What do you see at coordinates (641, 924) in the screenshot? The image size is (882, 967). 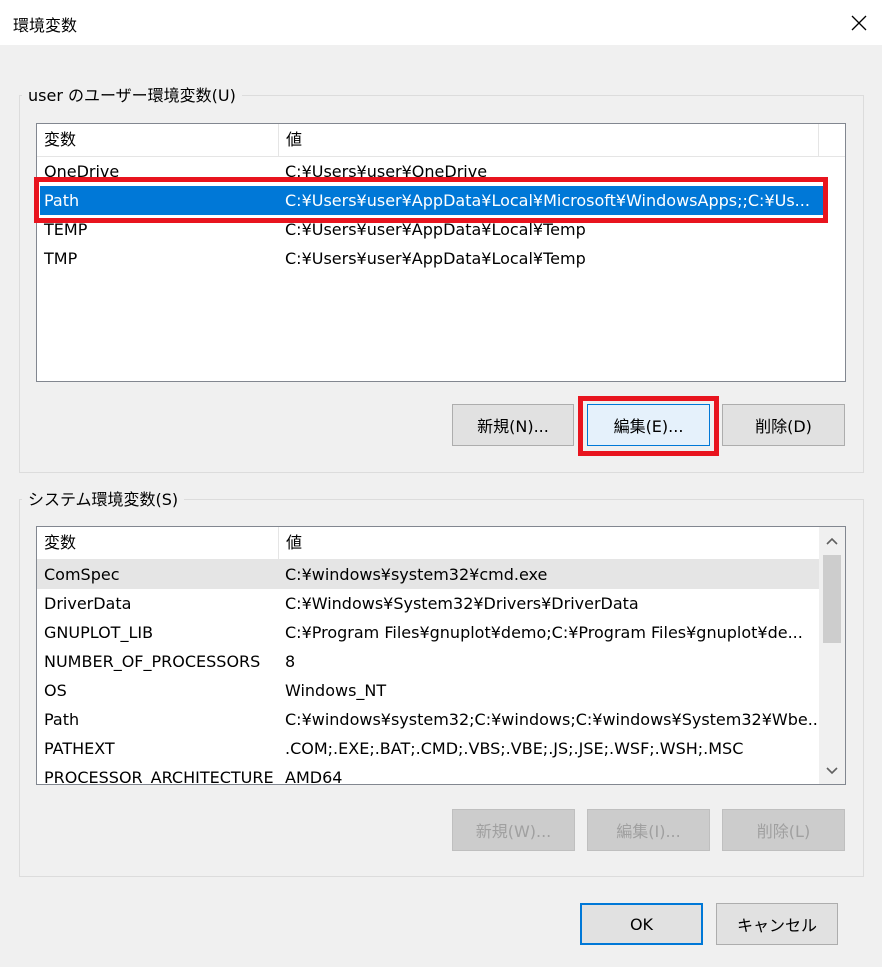 I see `ok-button: OK` at bounding box center [641, 924].